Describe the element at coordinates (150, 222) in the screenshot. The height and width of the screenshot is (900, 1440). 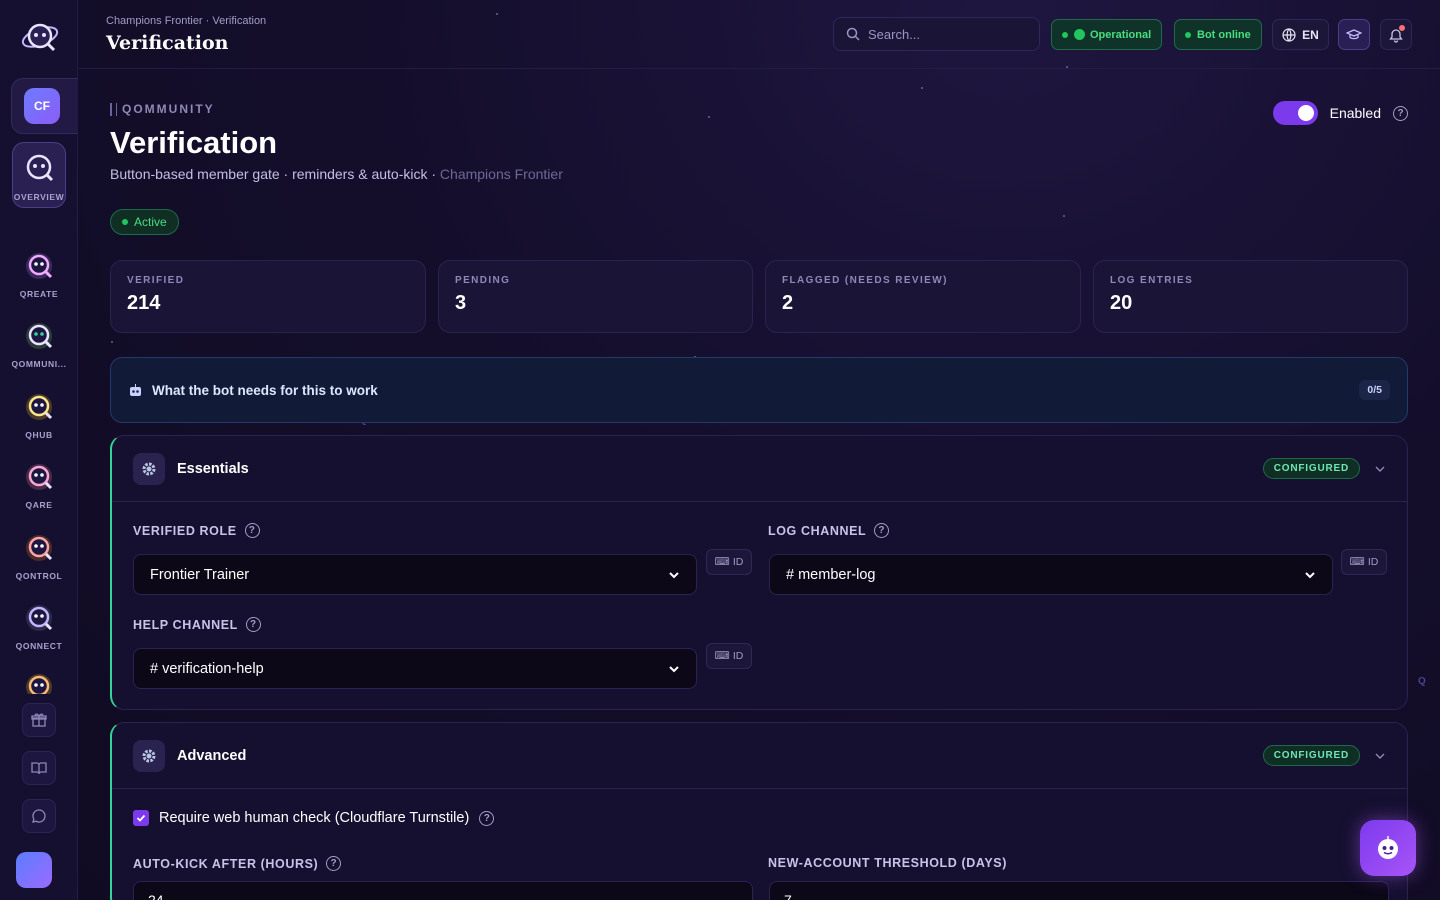
I see `status-label: Active` at that location.